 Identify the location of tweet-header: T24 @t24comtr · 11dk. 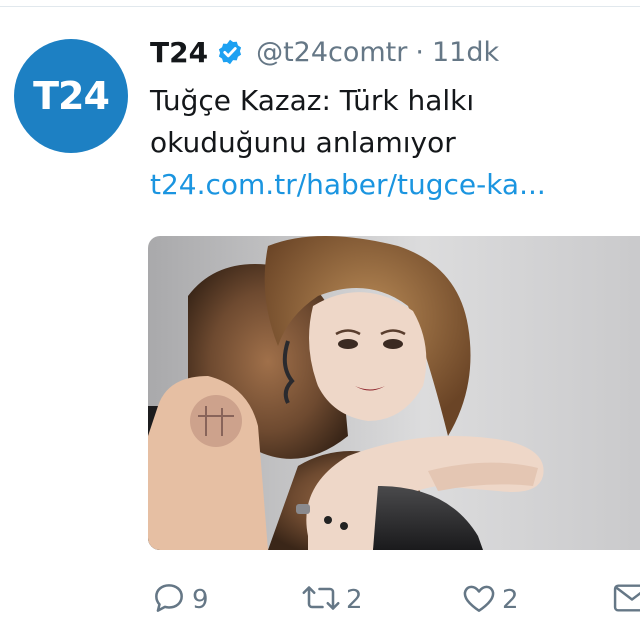
(324, 52).